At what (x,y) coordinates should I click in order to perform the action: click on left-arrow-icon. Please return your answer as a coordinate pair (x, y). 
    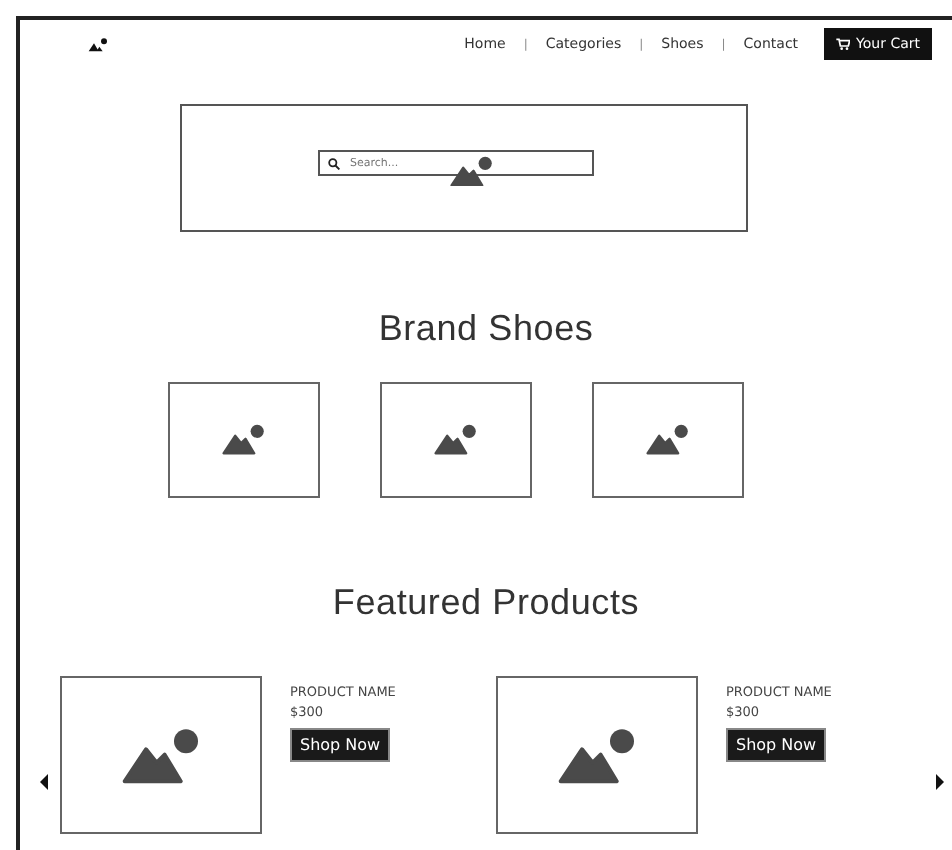
    Looking at the image, I should click on (44, 782).